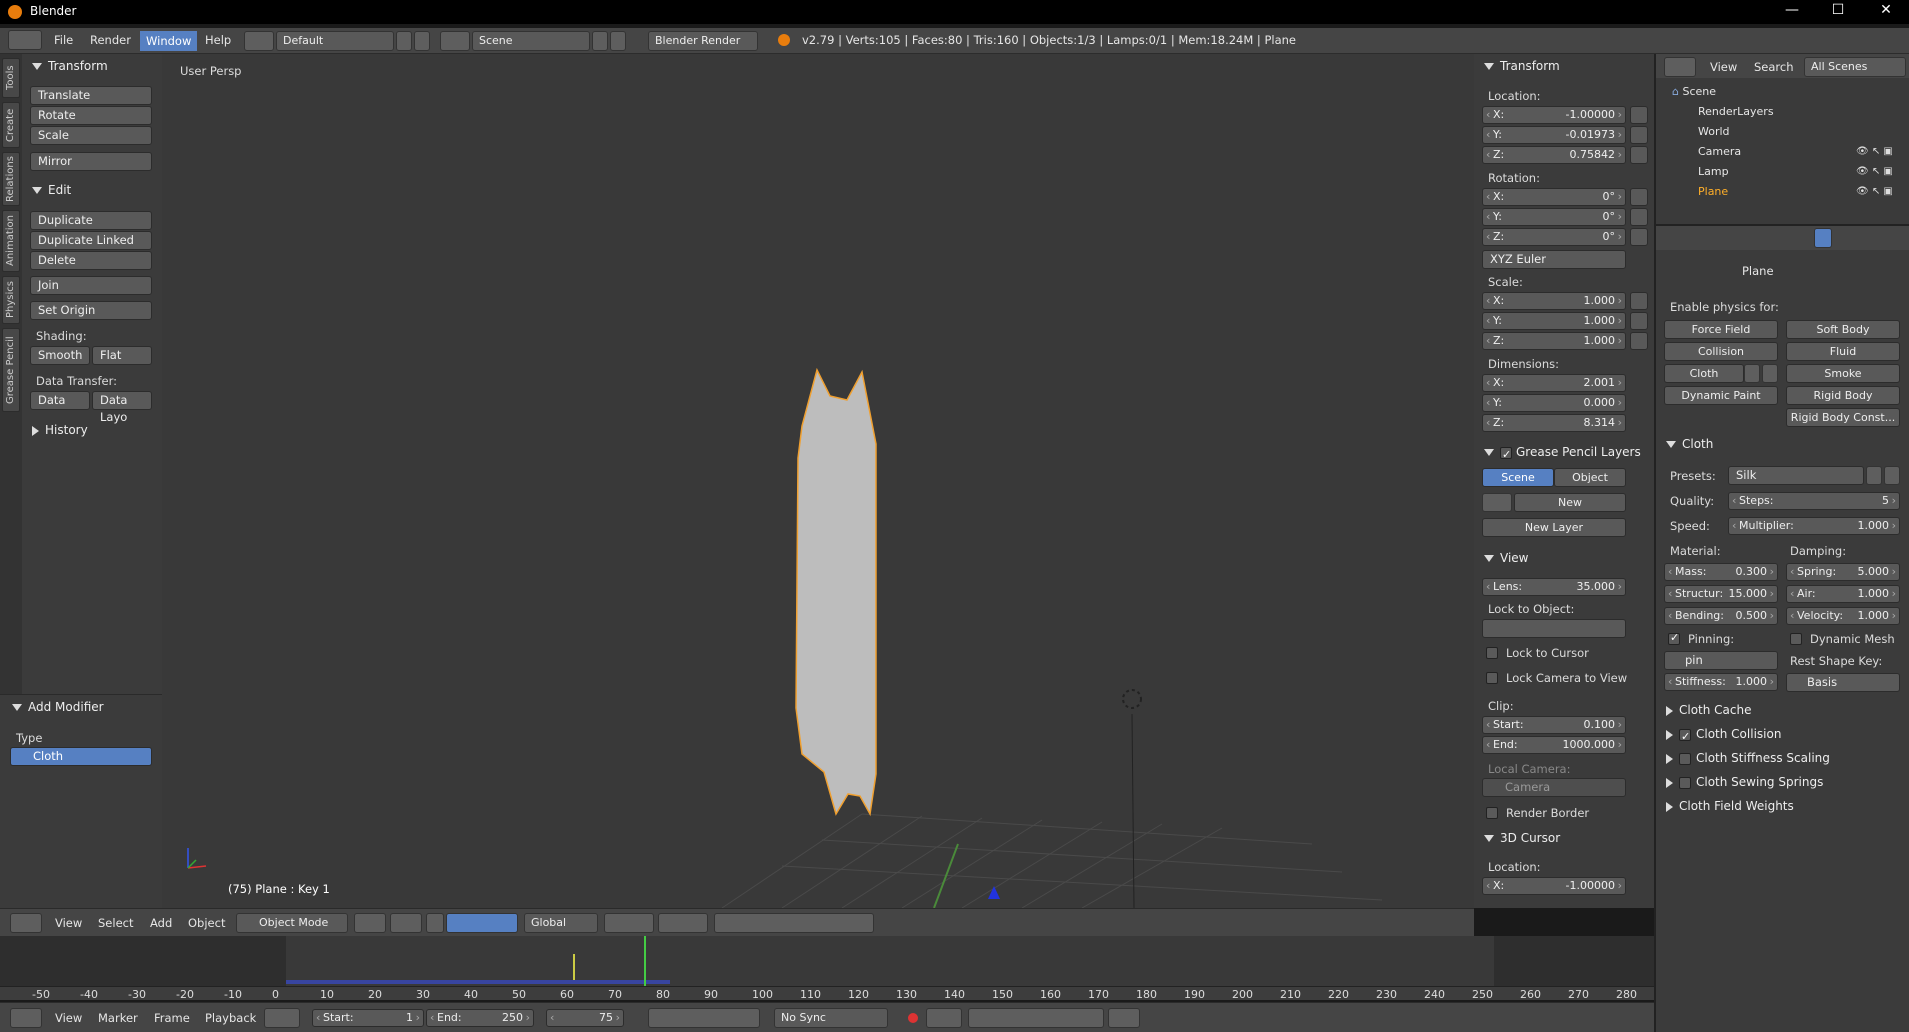 Image resolution: width=1909 pixels, height=1032 pixels. I want to click on transform-n-header: Transform, so click(1522, 66).